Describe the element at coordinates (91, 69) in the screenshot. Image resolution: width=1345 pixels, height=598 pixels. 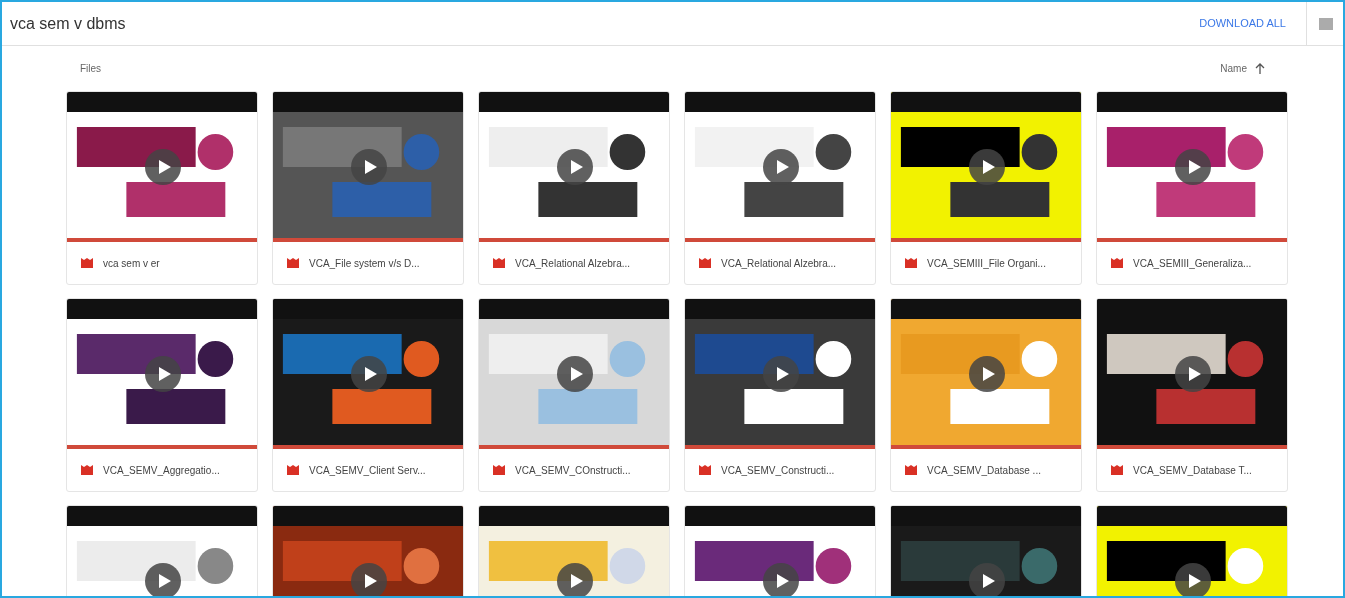
I see `section-label: Files` at that location.